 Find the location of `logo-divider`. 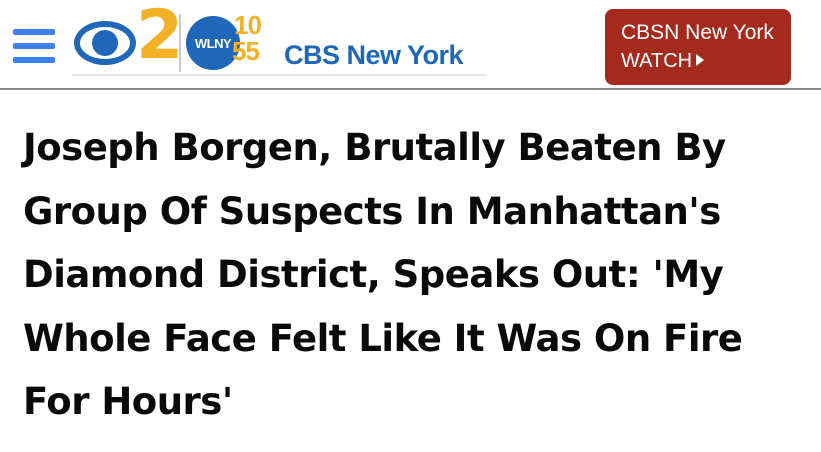

logo-divider is located at coordinates (180, 43).